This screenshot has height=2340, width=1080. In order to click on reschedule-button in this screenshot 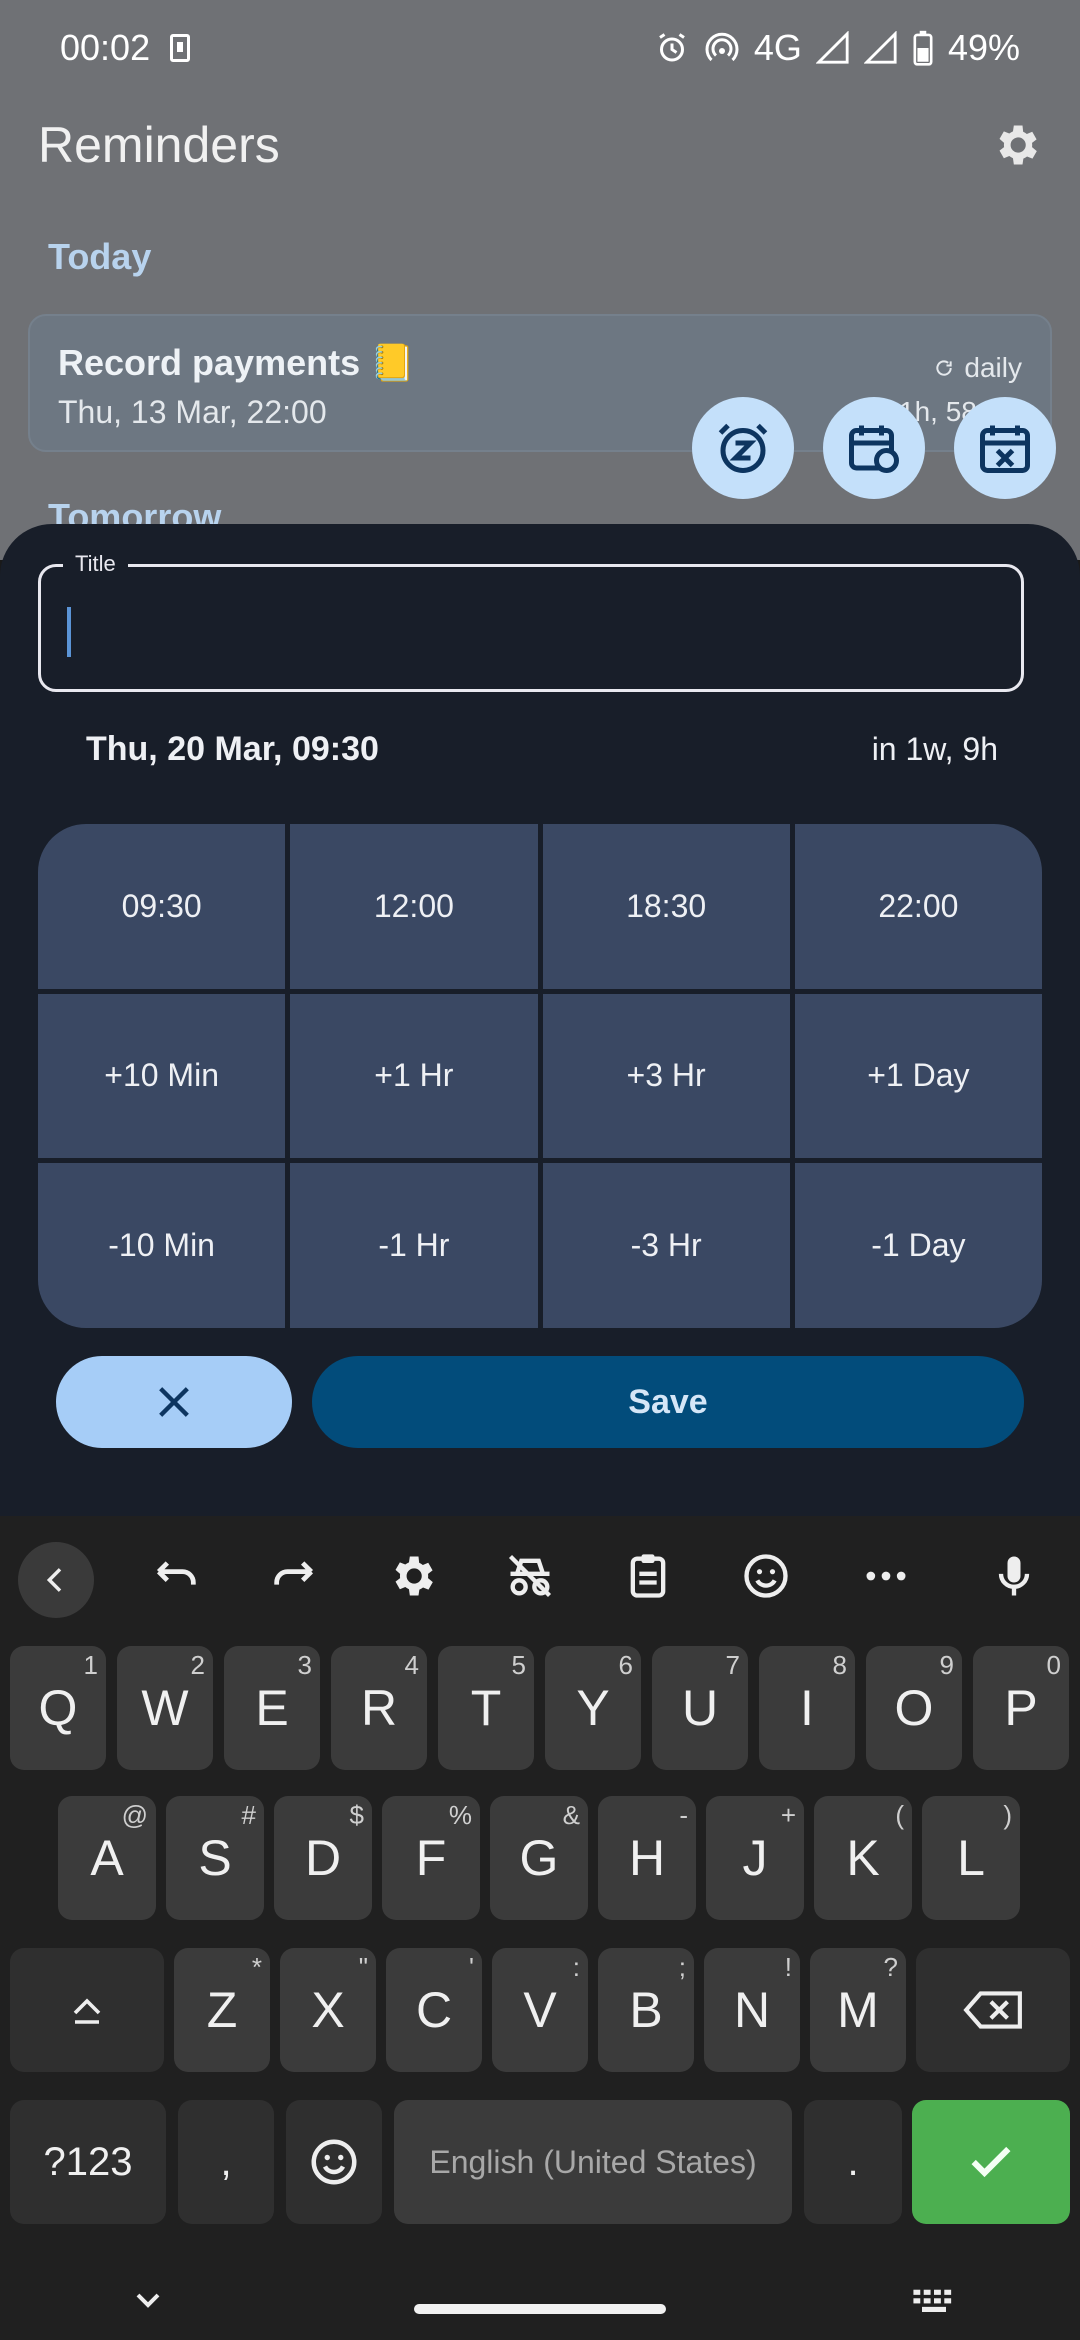, I will do `click(874, 448)`.